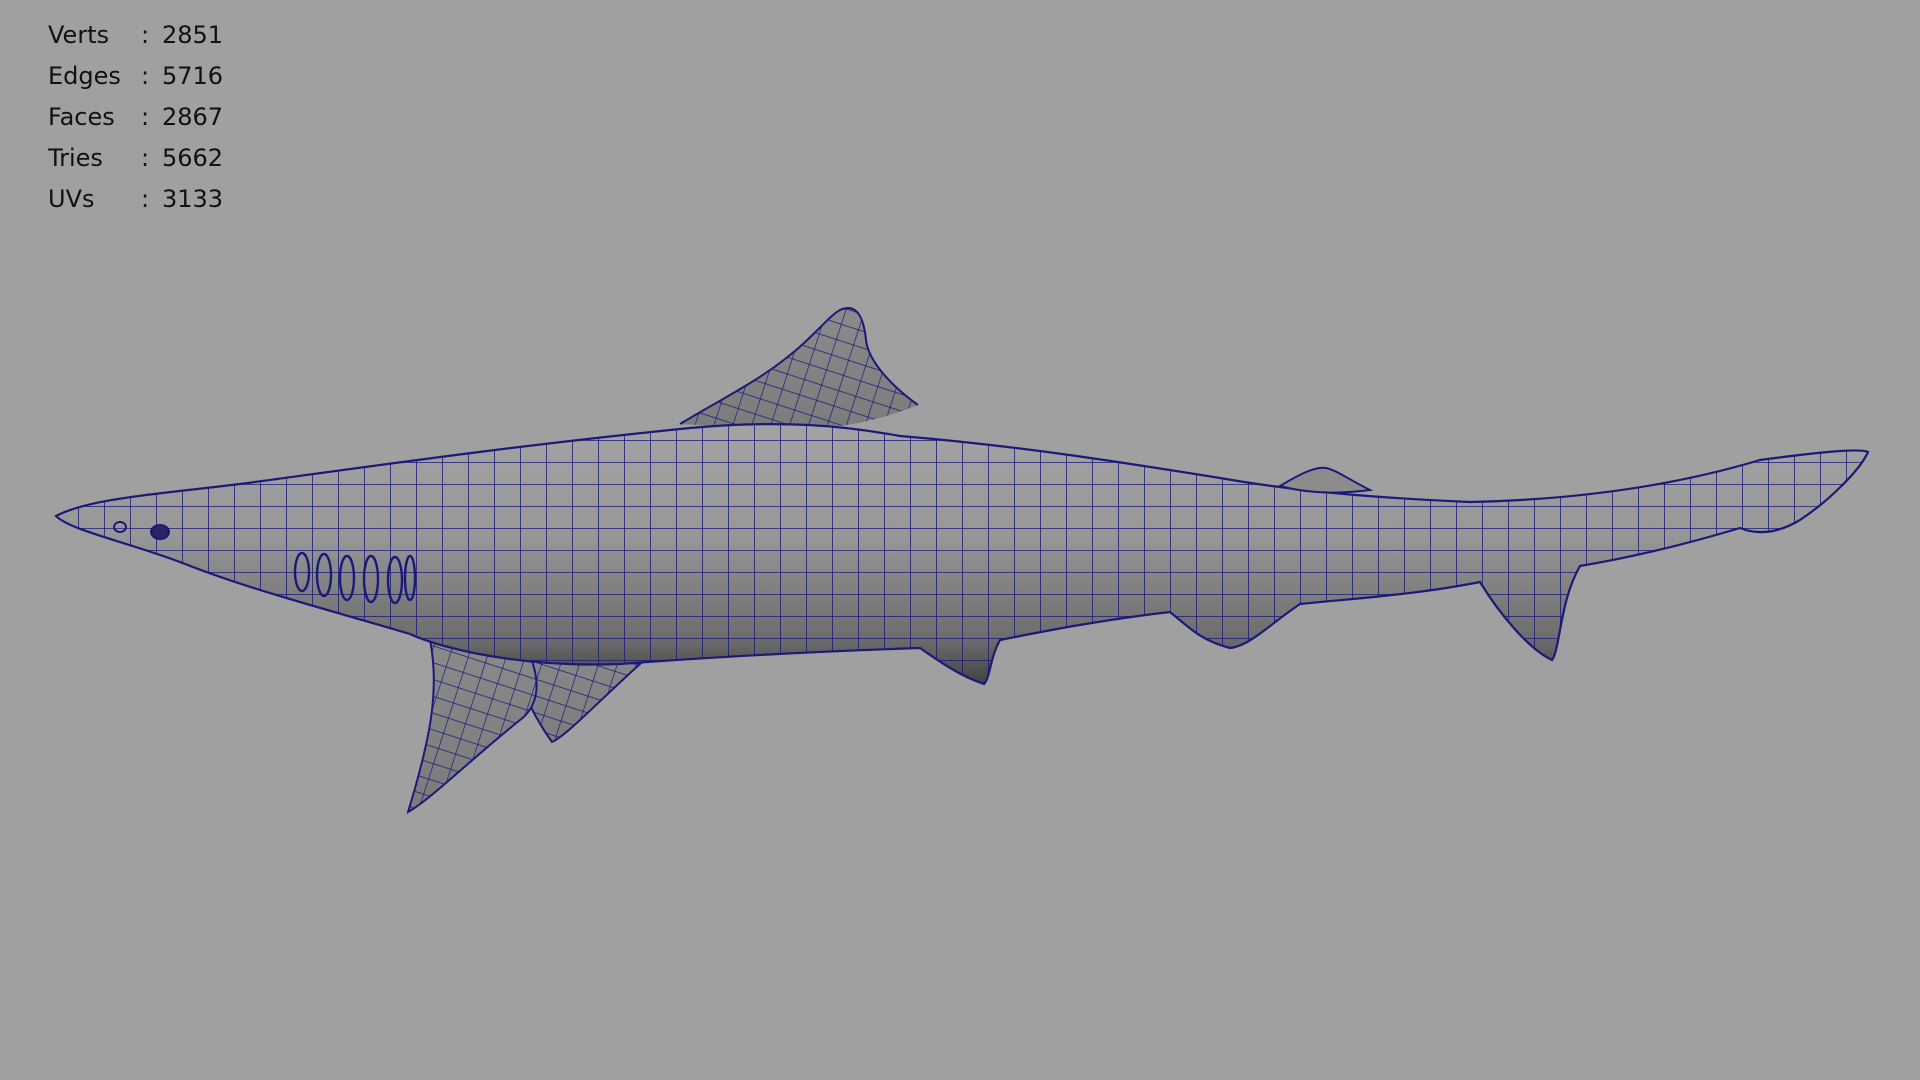 Image resolution: width=1920 pixels, height=1080 pixels. I want to click on stat-label: Faces, so click(81, 116).